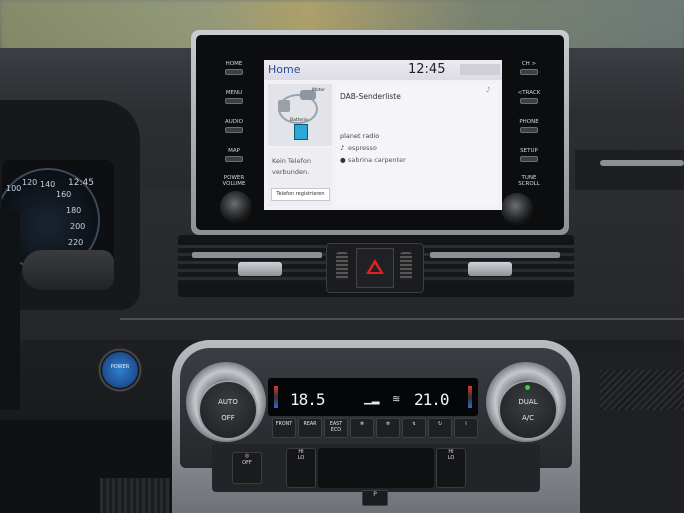  Describe the element at coordinates (284, 69) in the screenshot. I see `screen-title: Home` at that location.